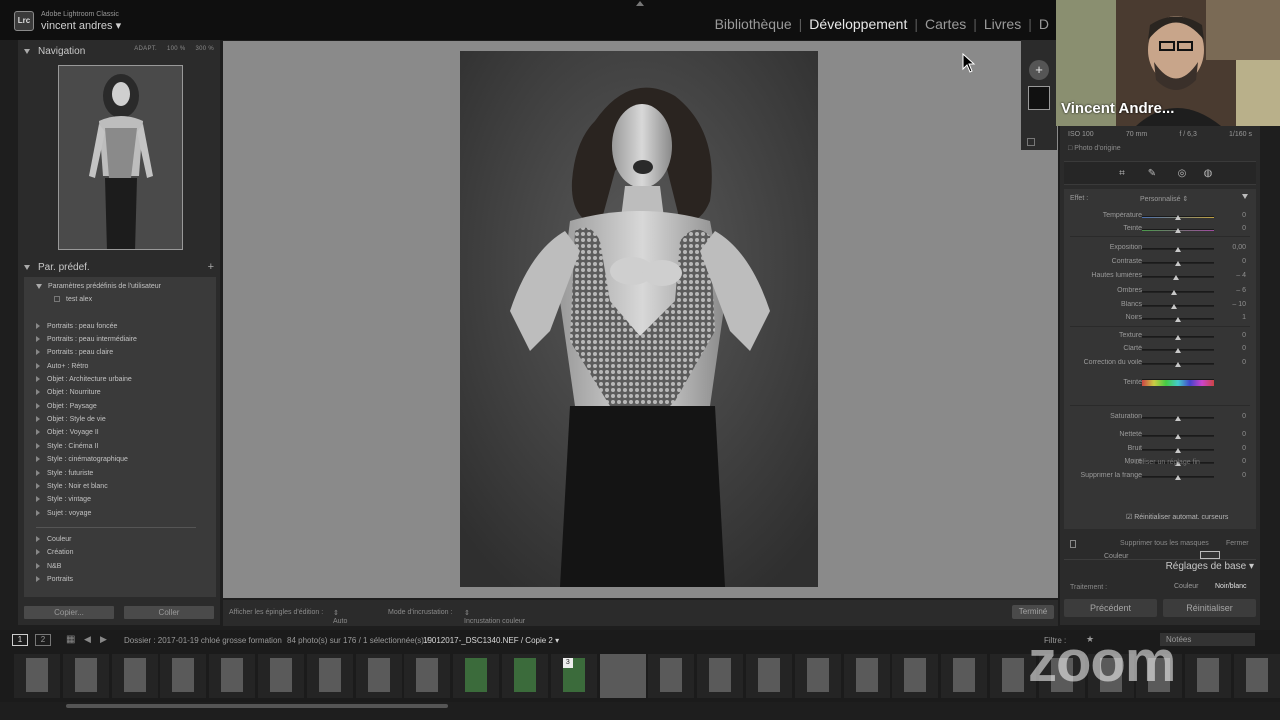  Describe the element at coordinates (1237, 543) in the screenshot. I see `close-masks-button: Fermer` at that location.